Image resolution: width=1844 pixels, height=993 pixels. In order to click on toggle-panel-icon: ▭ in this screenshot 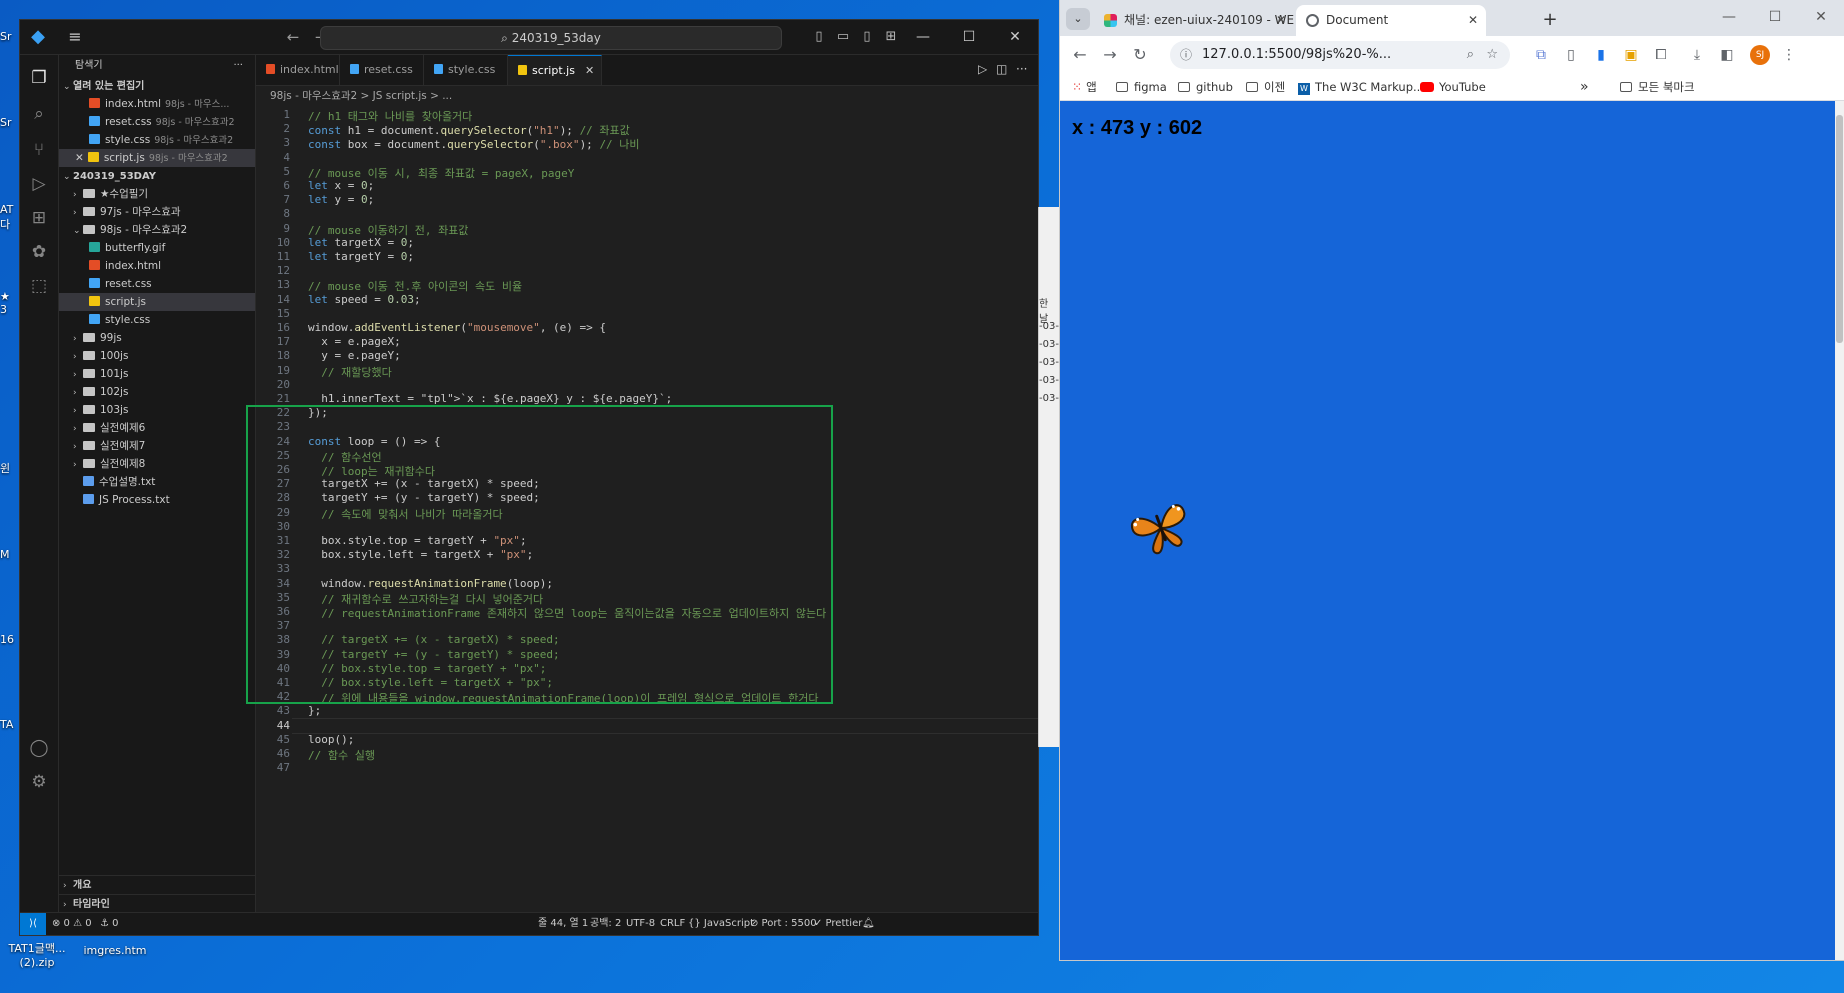, I will do `click(843, 37)`.